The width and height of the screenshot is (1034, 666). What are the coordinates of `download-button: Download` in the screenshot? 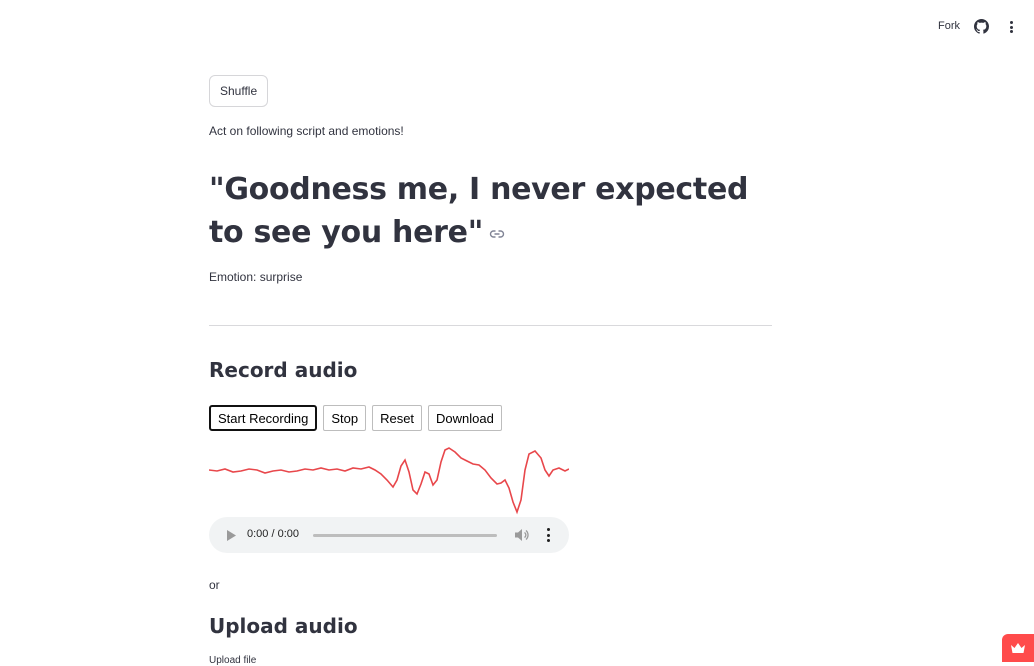 It's located at (465, 418).